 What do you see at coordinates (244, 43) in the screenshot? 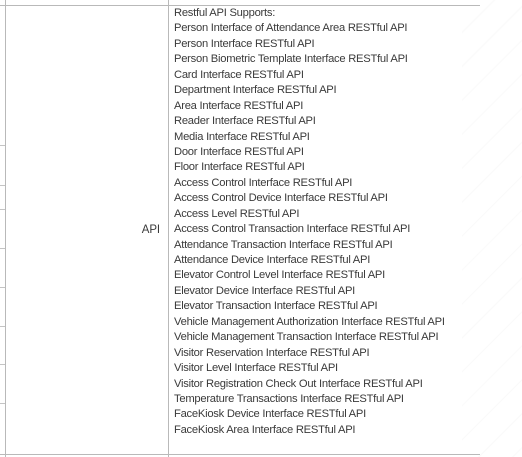
I see `list-item: Person Interface RESTful API` at bounding box center [244, 43].